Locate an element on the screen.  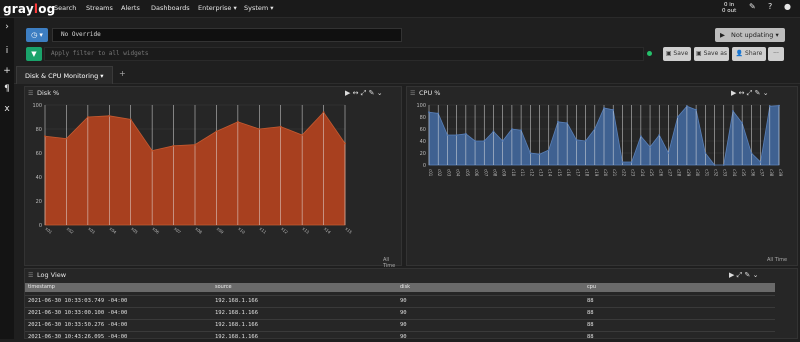
column-header: cpu is located at coordinates (591, 287).